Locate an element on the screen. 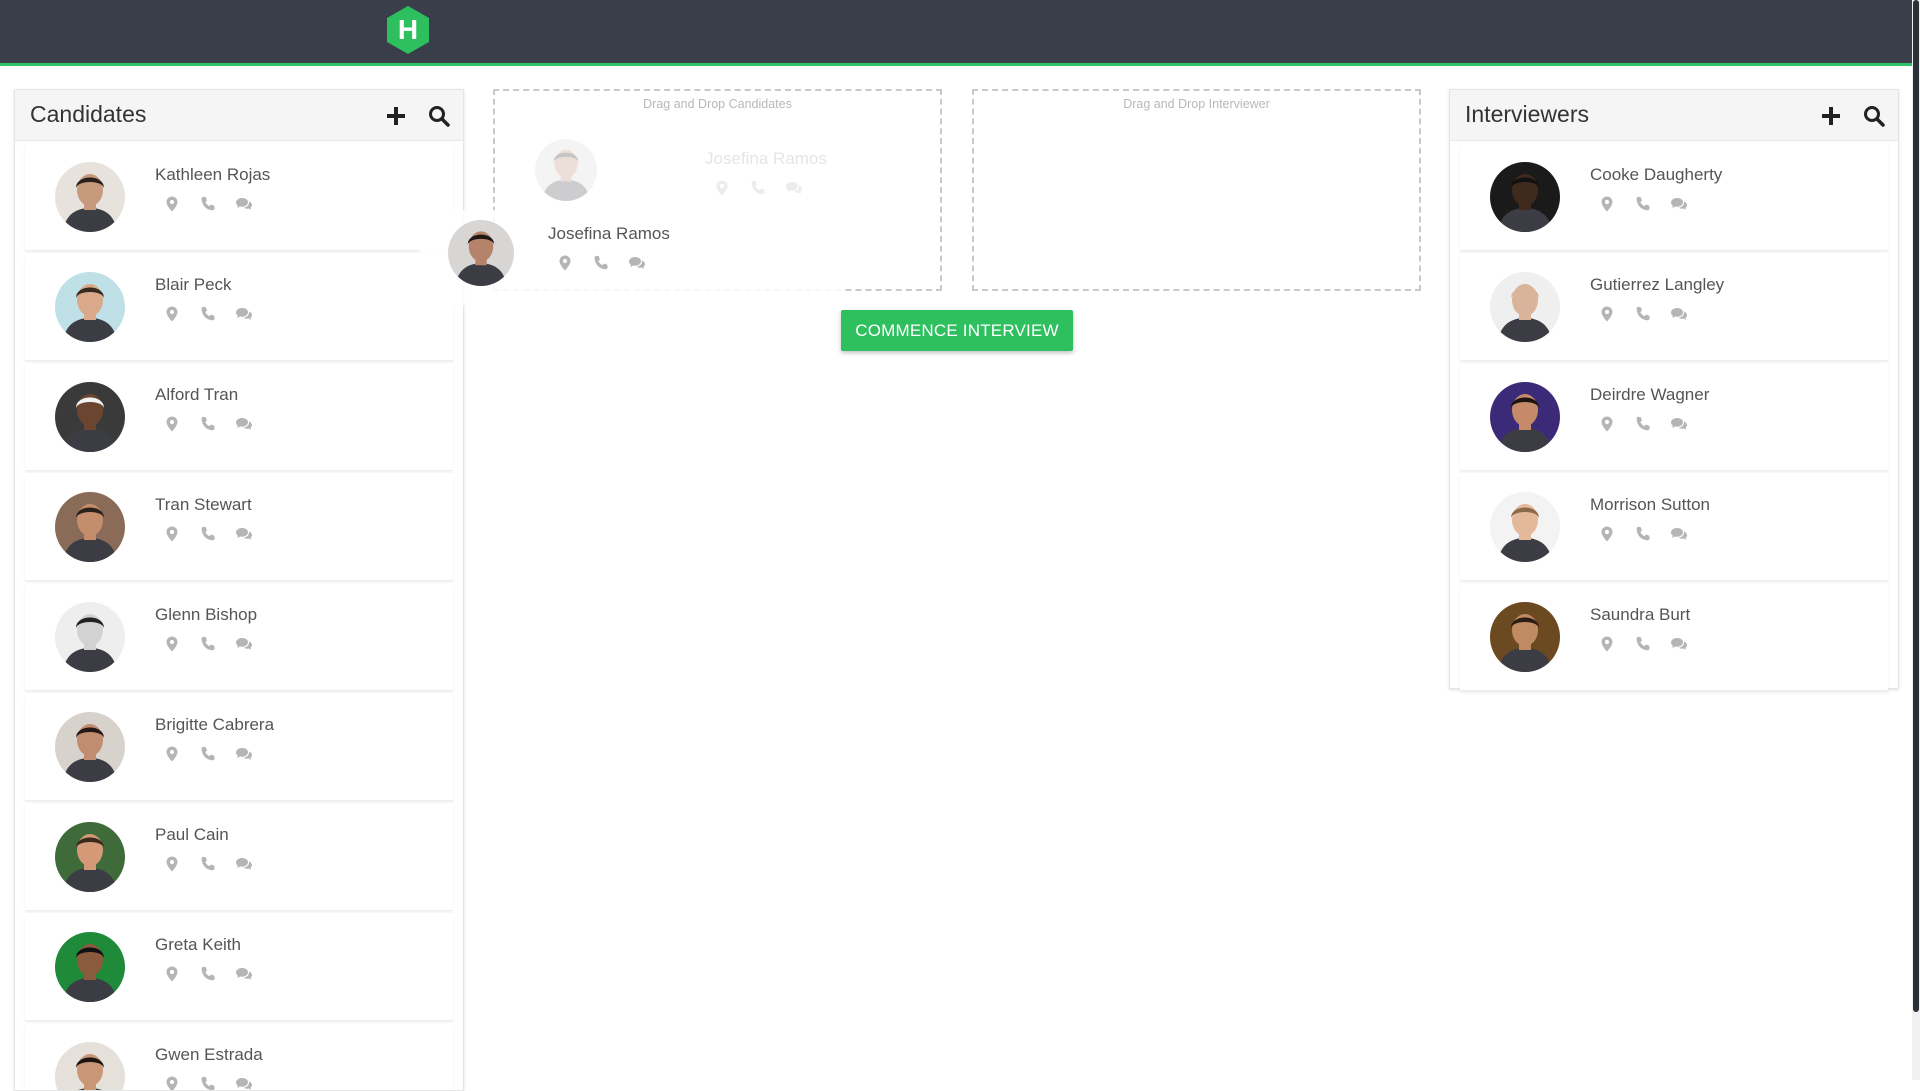 This screenshot has width=1920, height=1091. dragging-candidate-card: Josefina Ramos is located at coordinates (632, 257).